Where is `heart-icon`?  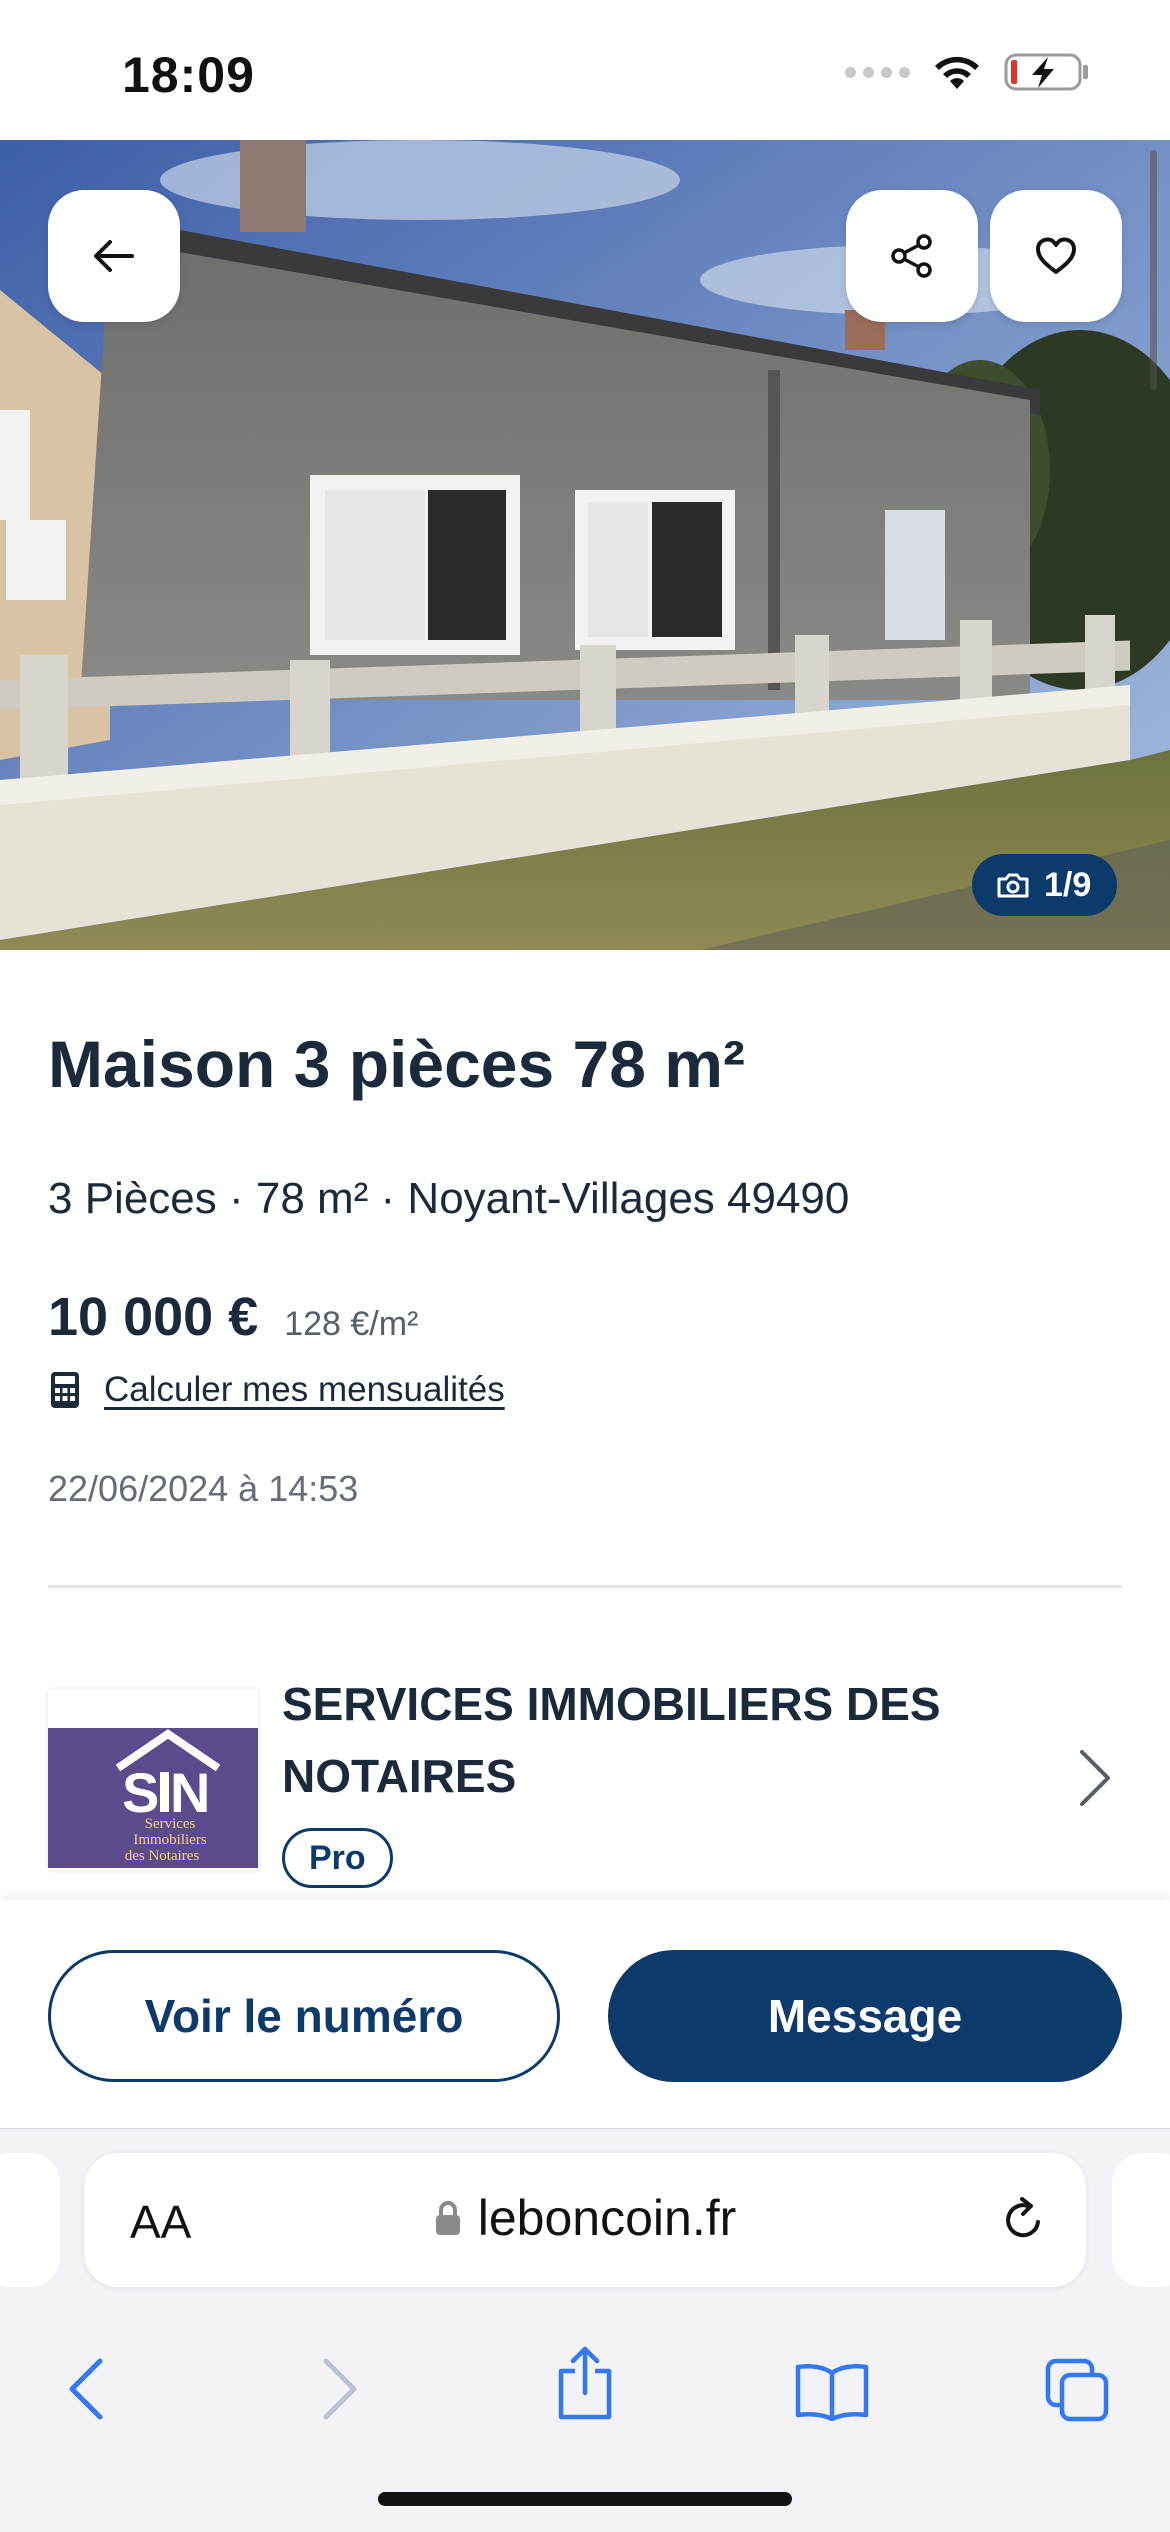 heart-icon is located at coordinates (1056, 255).